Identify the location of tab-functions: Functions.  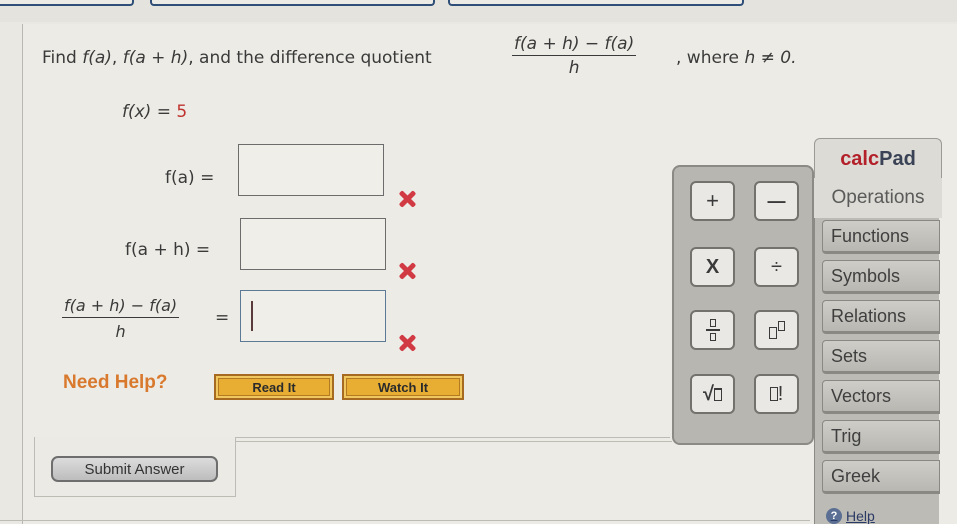
(881, 237).